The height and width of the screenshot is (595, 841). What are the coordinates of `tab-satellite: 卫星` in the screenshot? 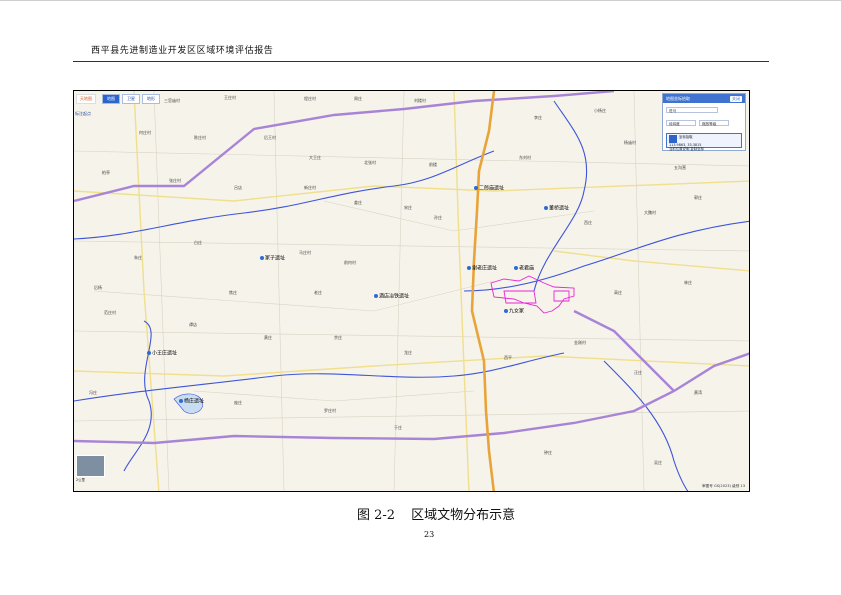 It's located at (131, 99).